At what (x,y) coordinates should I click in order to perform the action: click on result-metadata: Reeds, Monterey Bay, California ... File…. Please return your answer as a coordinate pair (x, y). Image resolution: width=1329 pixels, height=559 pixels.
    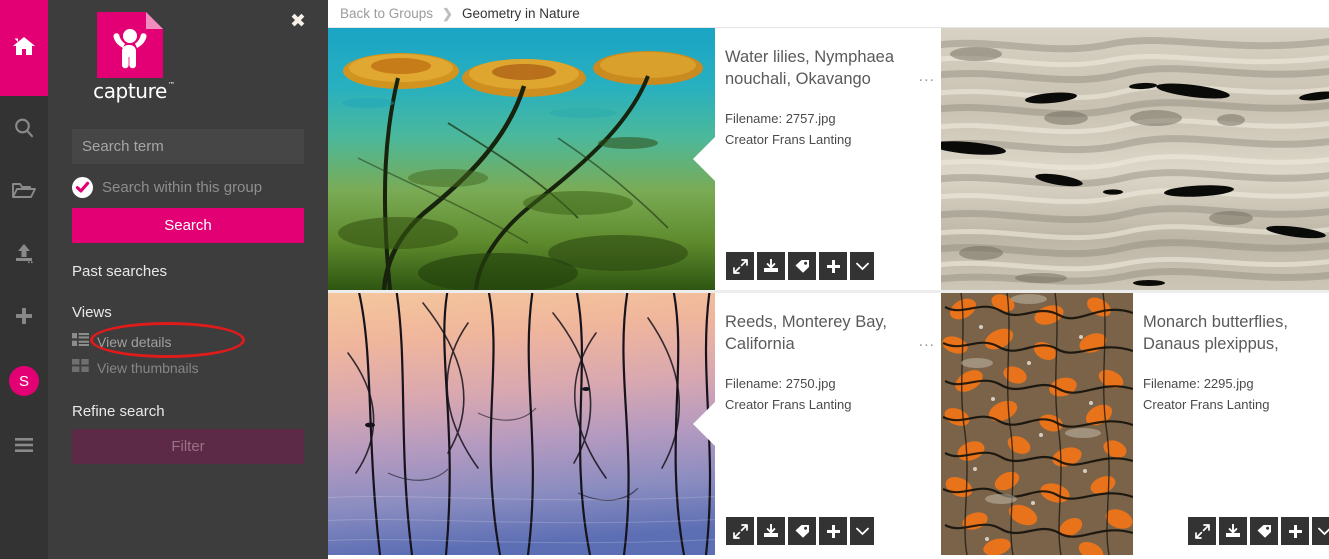
    Looking at the image, I should click on (831, 363).